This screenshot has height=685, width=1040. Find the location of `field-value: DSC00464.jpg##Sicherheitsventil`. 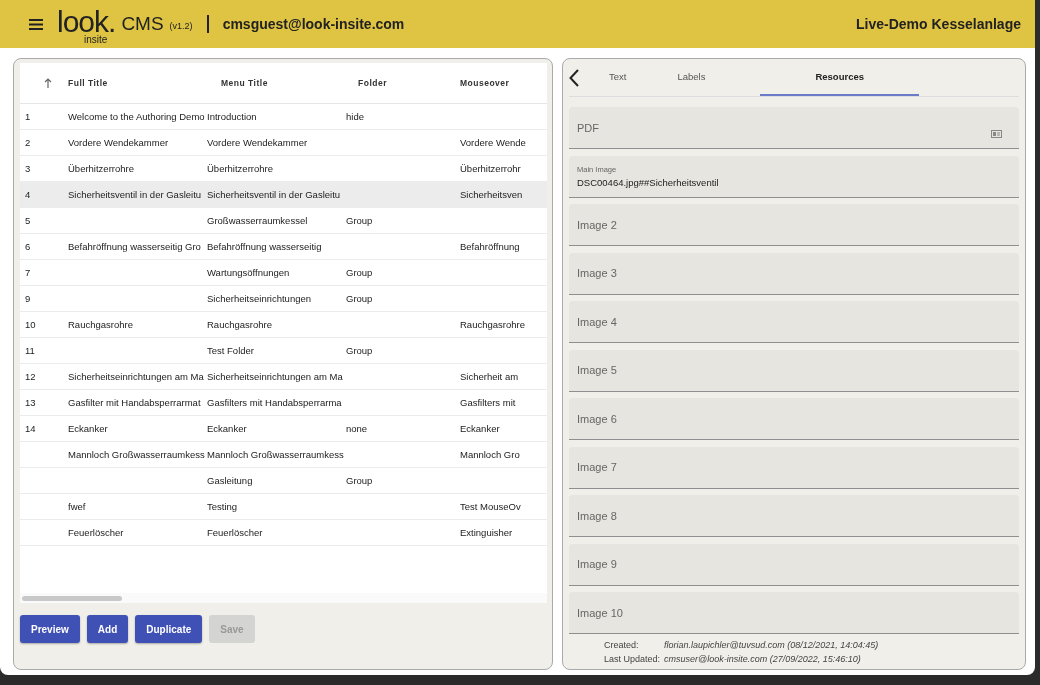

field-value: DSC00464.jpg##Sicherheitsventil is located at coordinates (648, 182).